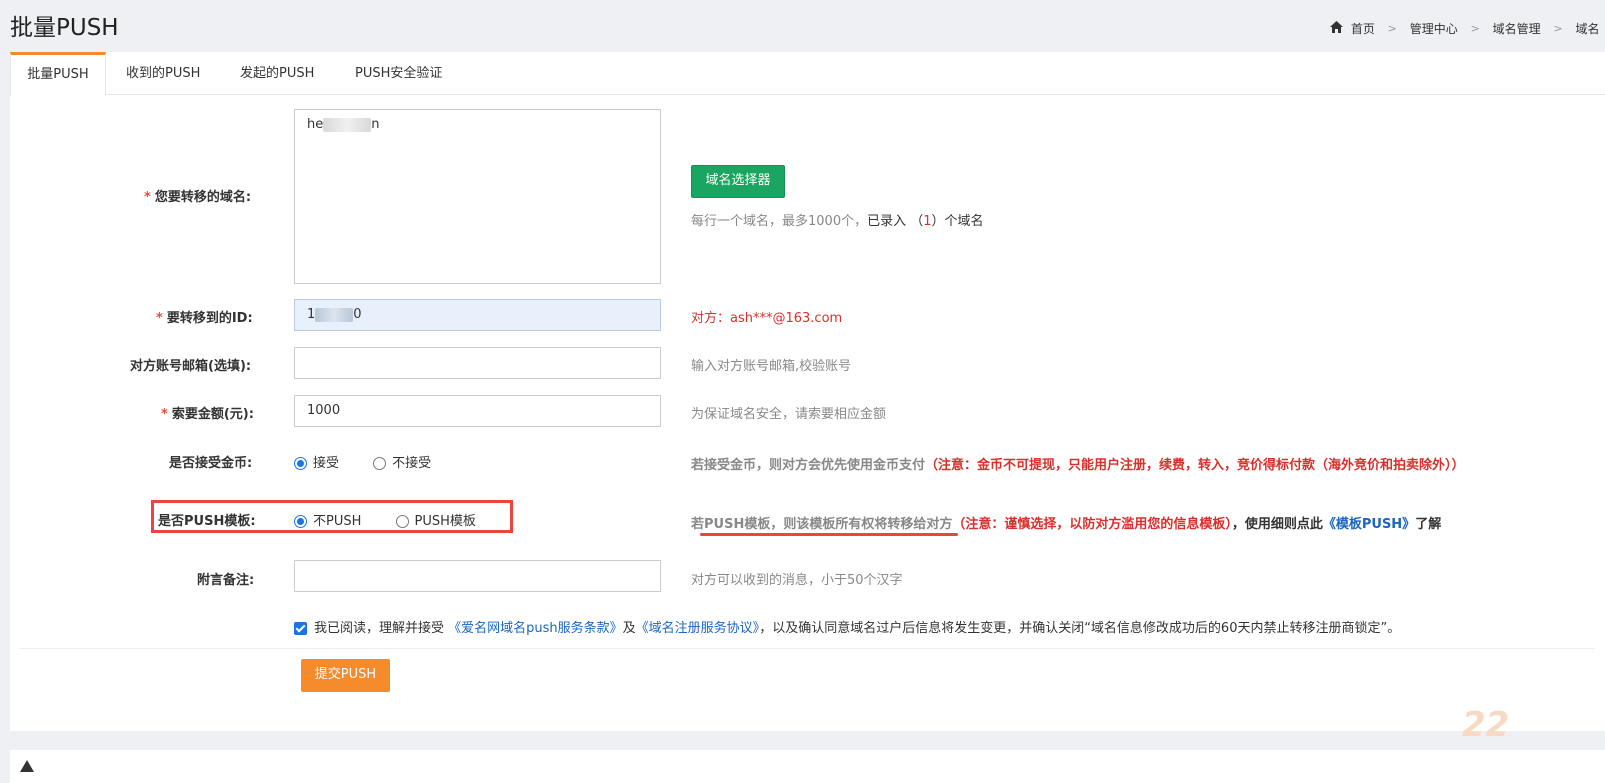  Describe the element at coordinates (362, 461) in the screenshot. I see `gold-radio-group: 接受 不接受` at that location.